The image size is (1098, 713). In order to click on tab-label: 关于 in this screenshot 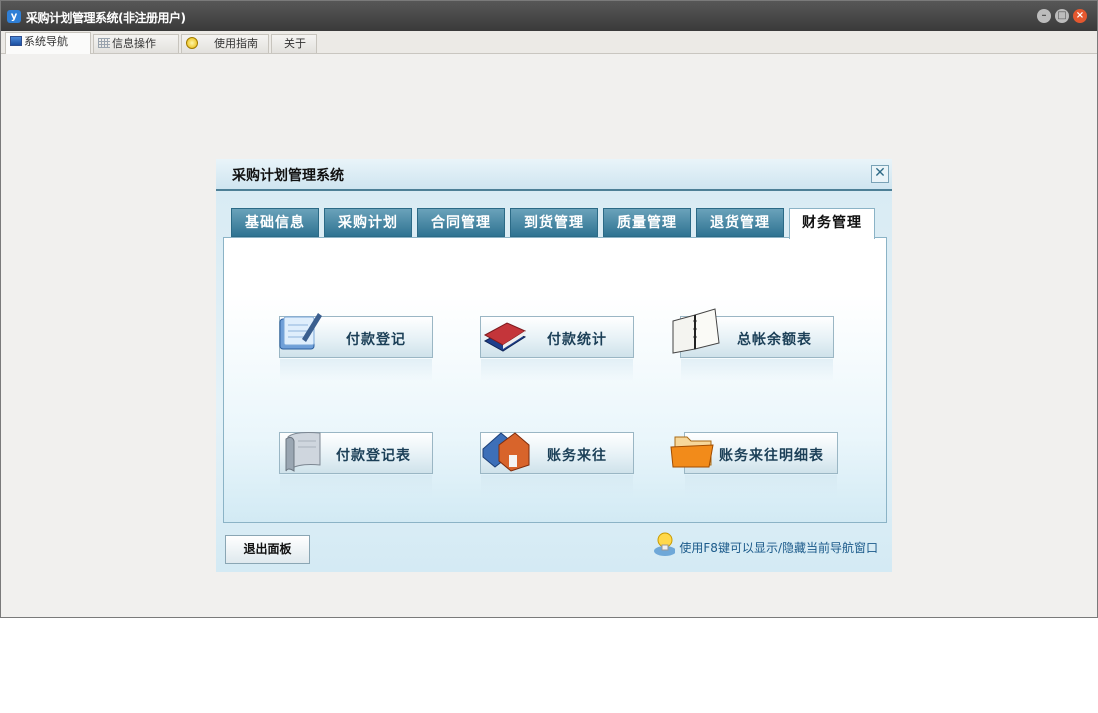, I will do `click(295, 43)`.